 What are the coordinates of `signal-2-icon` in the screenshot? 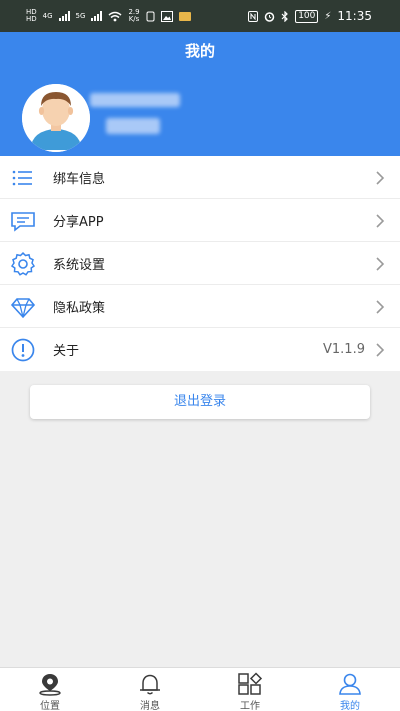 It's located at (97, 16).